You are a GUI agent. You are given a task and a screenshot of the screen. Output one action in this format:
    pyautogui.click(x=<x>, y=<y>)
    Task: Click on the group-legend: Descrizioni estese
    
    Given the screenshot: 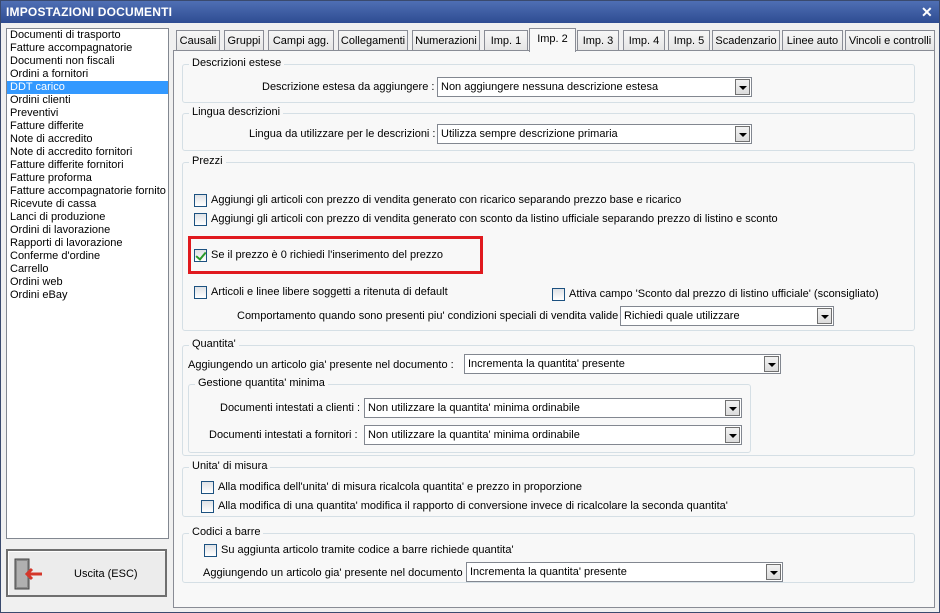 What is the action you would take?
    pyautogui.click(x=237, y=63)
    